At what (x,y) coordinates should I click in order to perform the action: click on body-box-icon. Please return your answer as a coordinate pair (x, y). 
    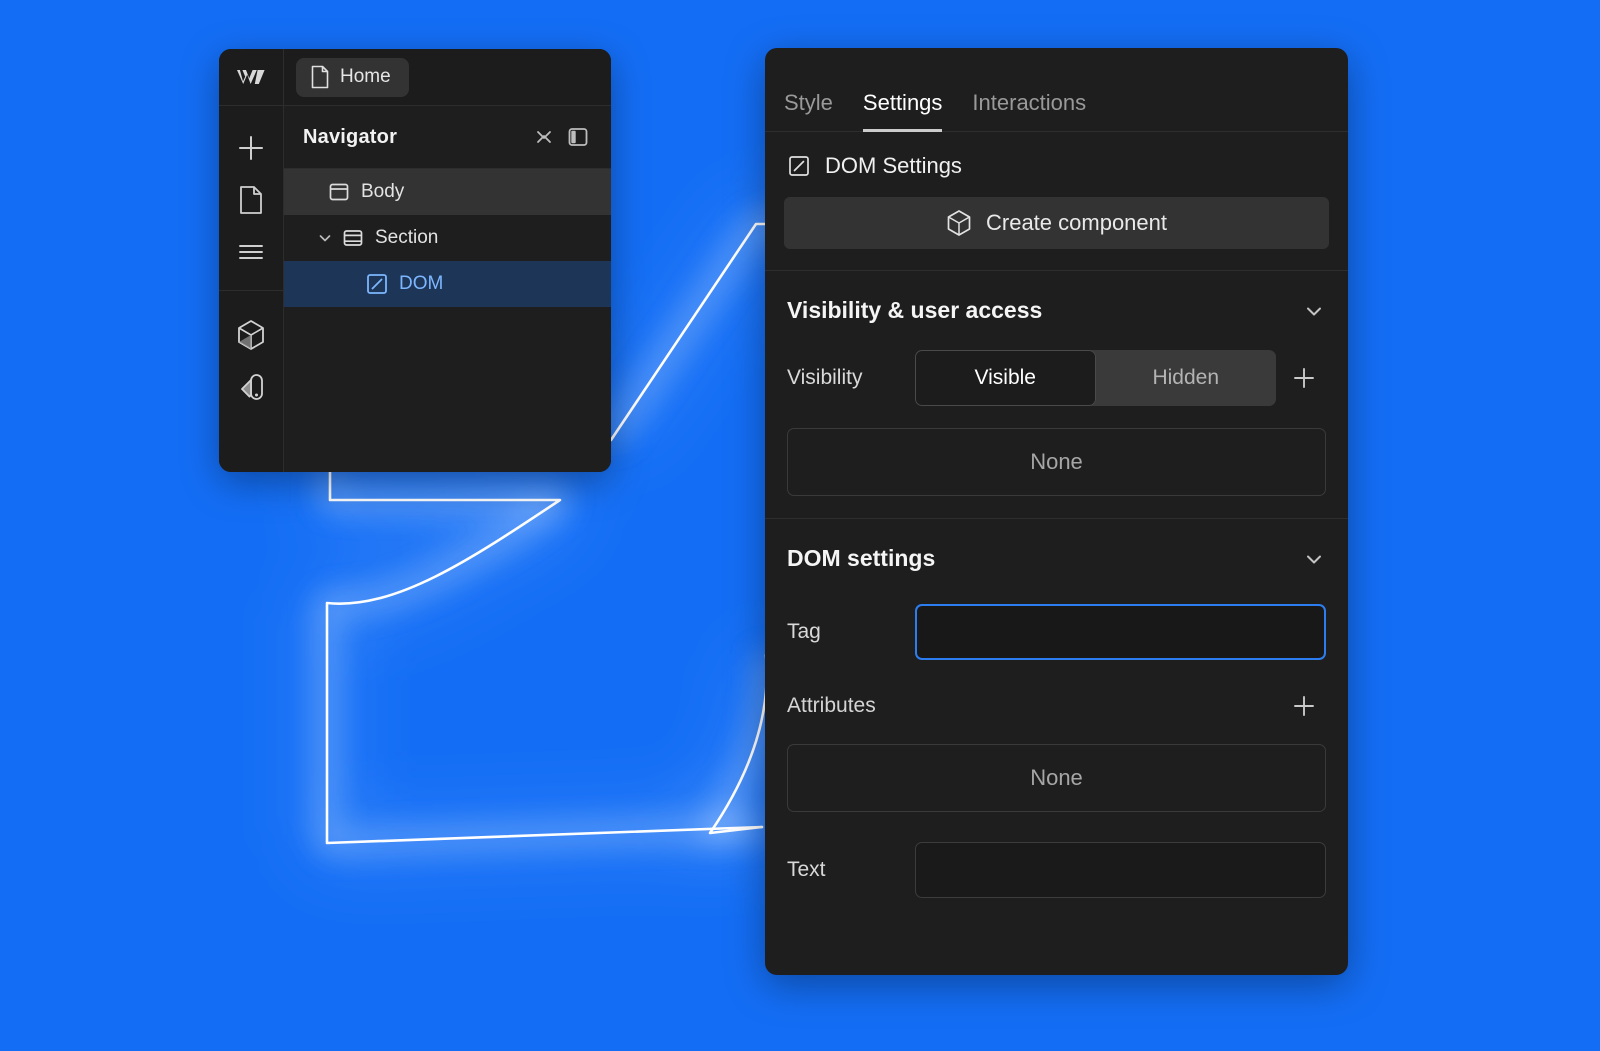
    Looking at the image, I should click on (339, 192).